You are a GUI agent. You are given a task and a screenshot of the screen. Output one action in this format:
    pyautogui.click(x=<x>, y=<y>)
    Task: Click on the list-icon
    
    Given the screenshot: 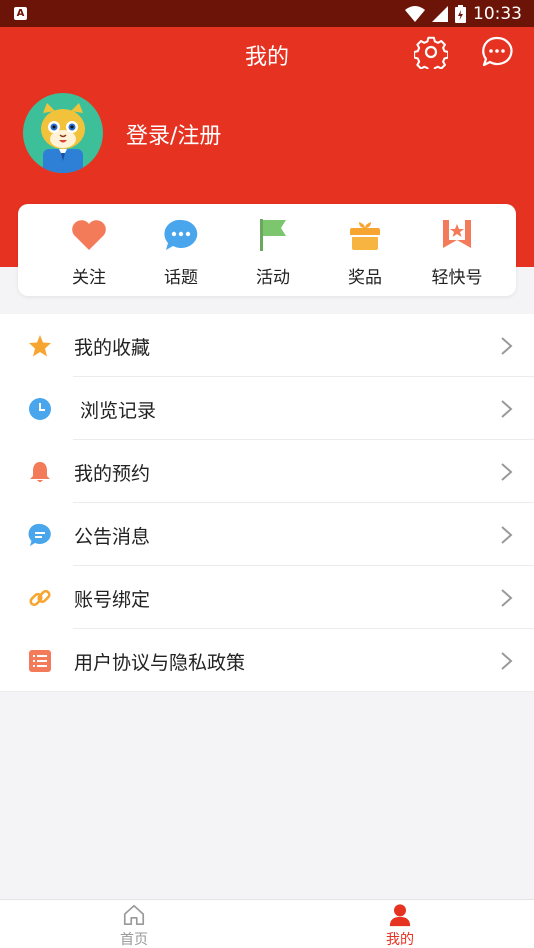 What is the action you would take?
    pyautogui.click(x=40, y=661)
    